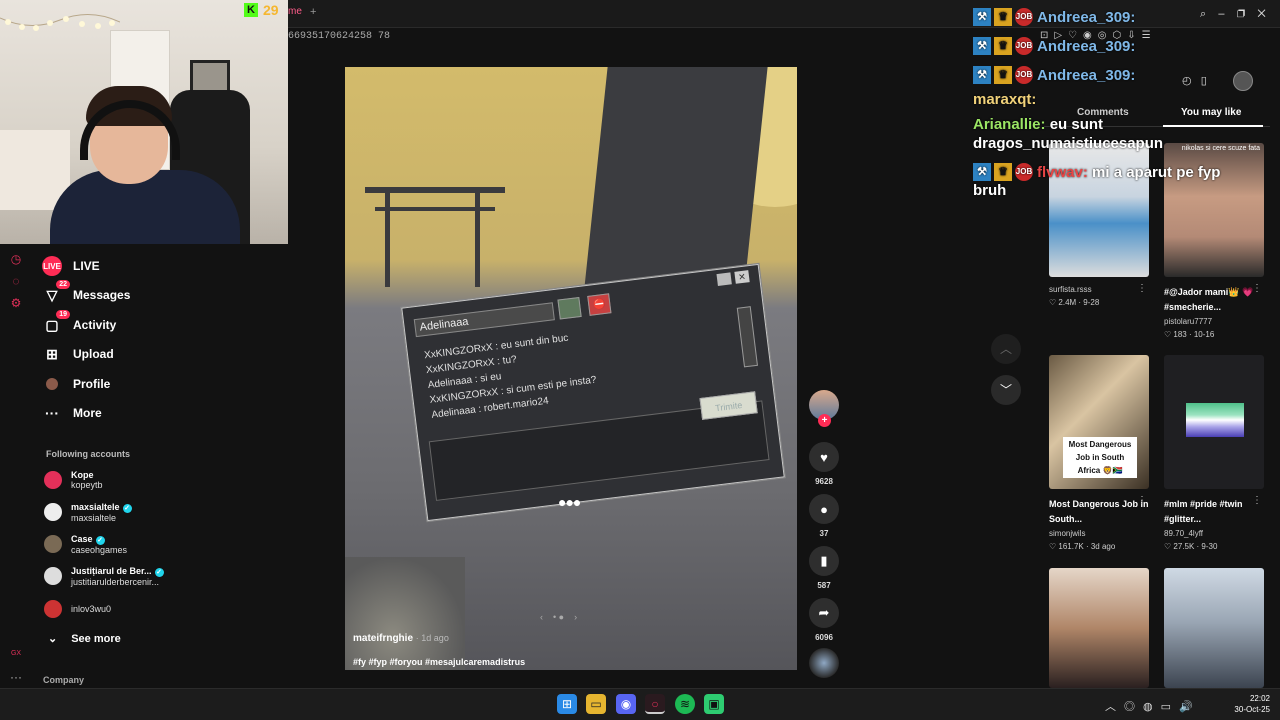  I want to click on sidebar-item-activity: ▢ 19 Activity, so click(79, 324).